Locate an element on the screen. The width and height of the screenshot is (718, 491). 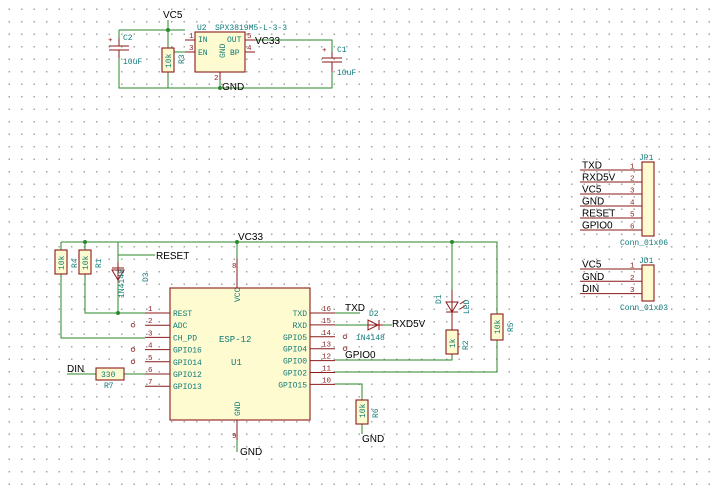
jd1-pins: VC5 1 GND 2 DIN 3 is located at coordinates (611, 277).